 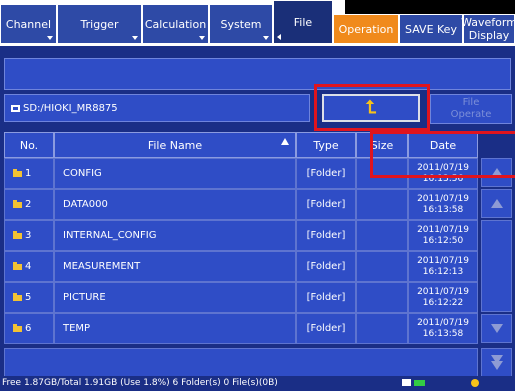 I want to click on table-header: No. File Name Type Size Date, so click(x=241, y=145).